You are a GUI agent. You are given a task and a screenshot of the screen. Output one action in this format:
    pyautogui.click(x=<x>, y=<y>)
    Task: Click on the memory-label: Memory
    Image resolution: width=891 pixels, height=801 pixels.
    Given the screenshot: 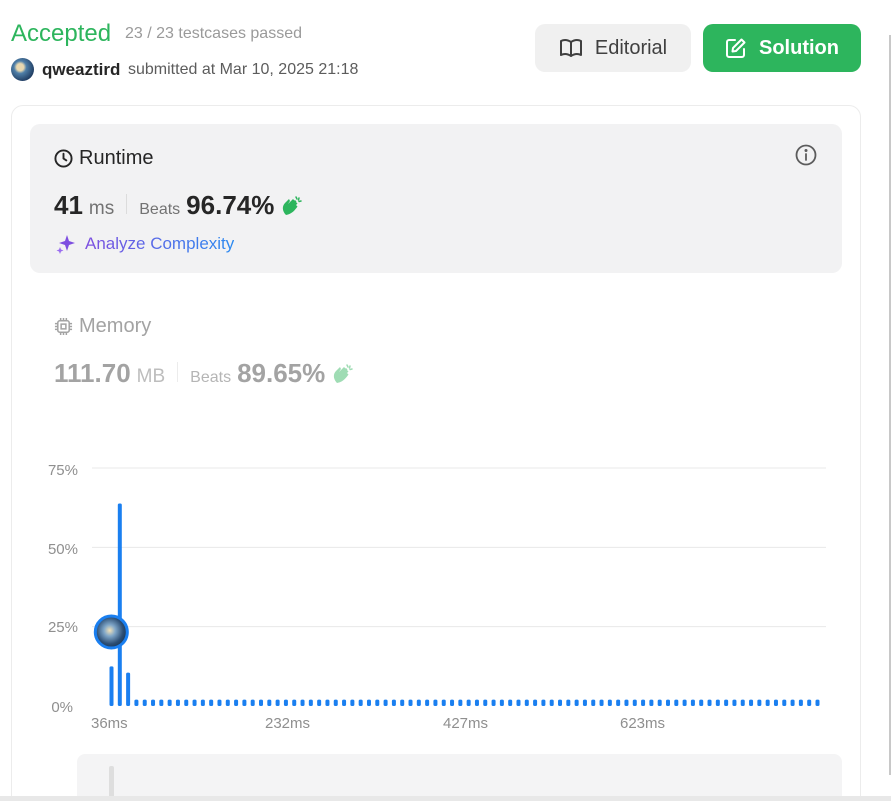 What is the action you would take?
    pyautogui.click(x=115, y=326)
    